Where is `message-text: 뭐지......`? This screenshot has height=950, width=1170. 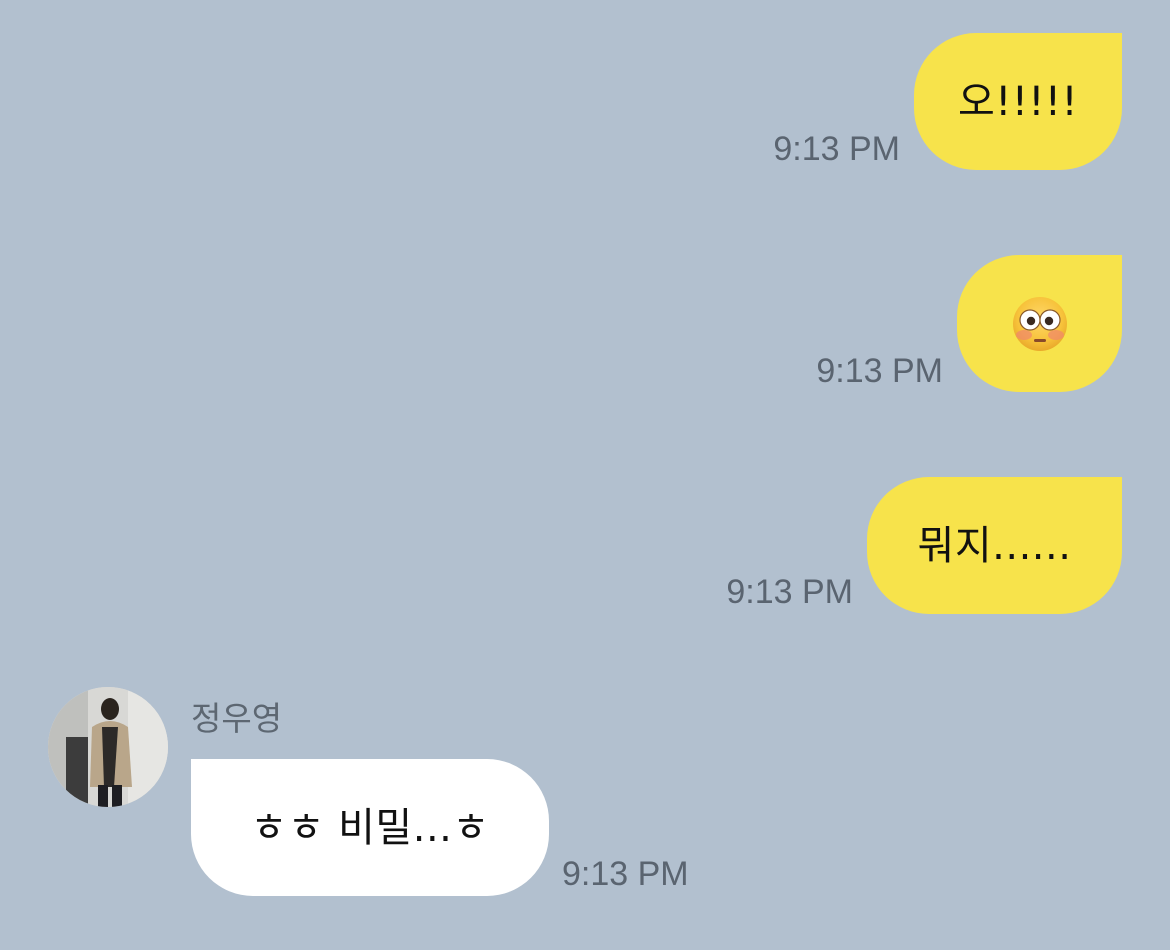 message-text: 뭐지...... is located at coordinates (994, 545).